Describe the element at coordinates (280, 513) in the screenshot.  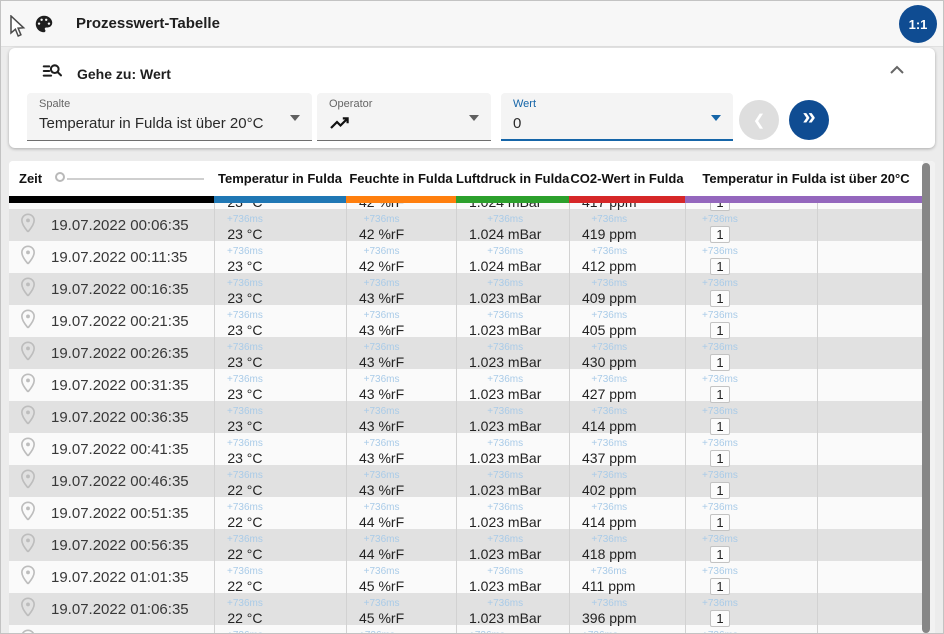
I see `value-cell: +736ms 22 °C` at that location.